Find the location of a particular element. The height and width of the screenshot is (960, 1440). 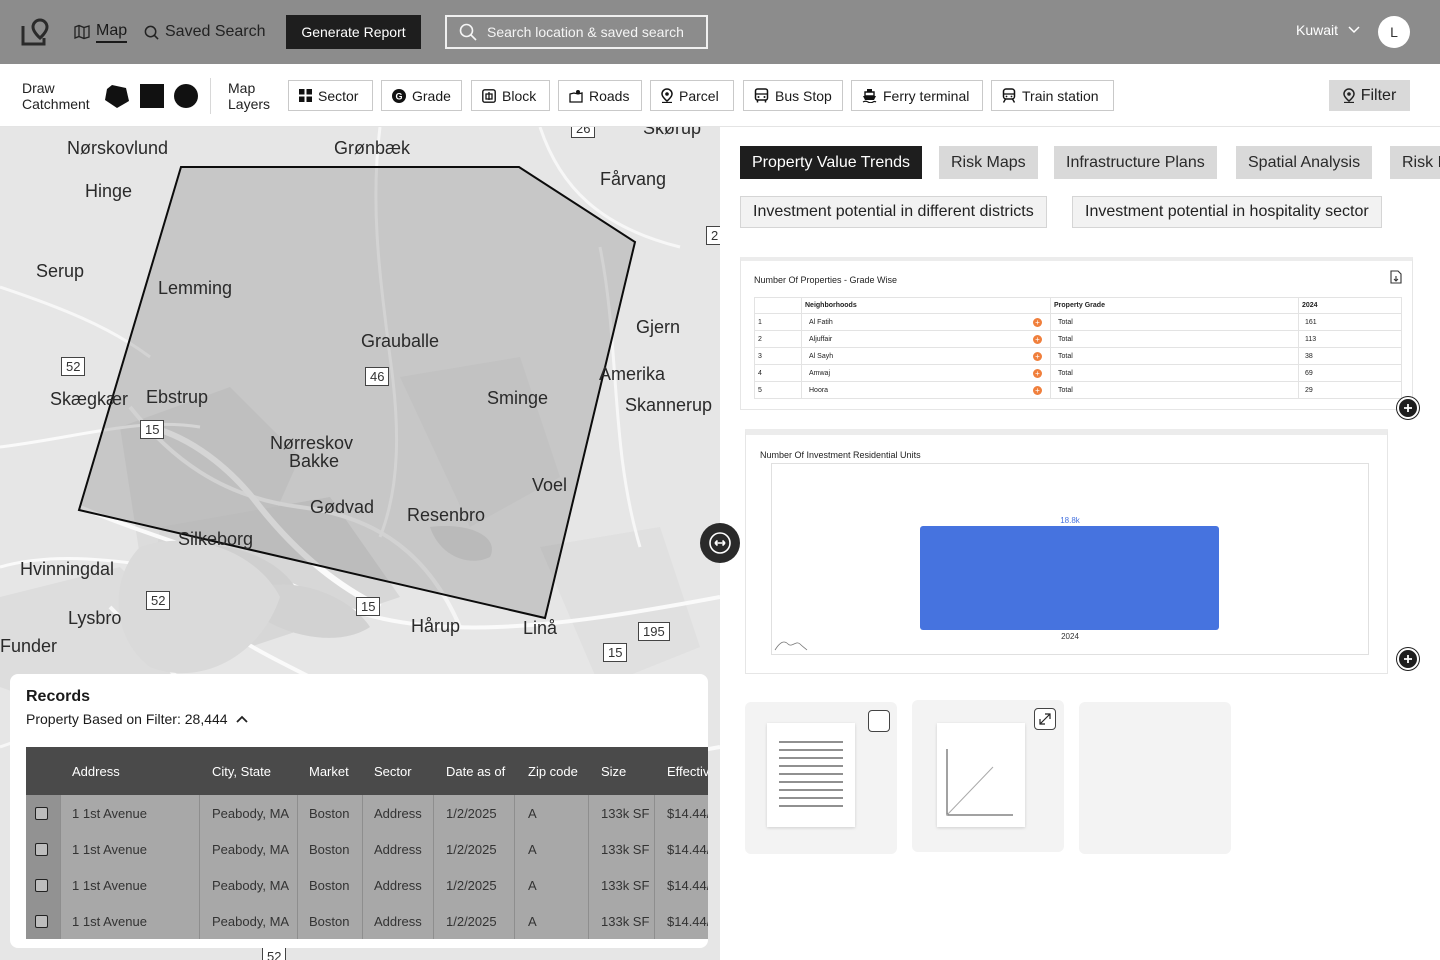

map-label: Lysbro is located at coordinates (95, 618).